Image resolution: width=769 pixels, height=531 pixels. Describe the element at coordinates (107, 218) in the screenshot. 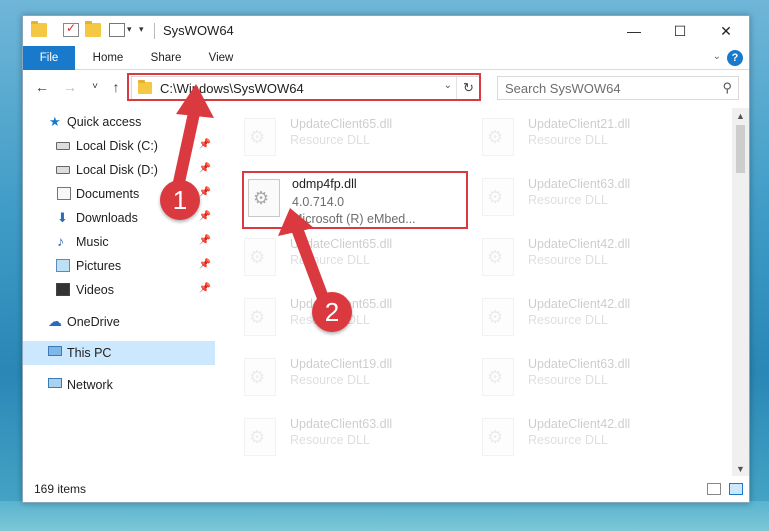

I see `sidebar-item-label: Downloads` at that location.